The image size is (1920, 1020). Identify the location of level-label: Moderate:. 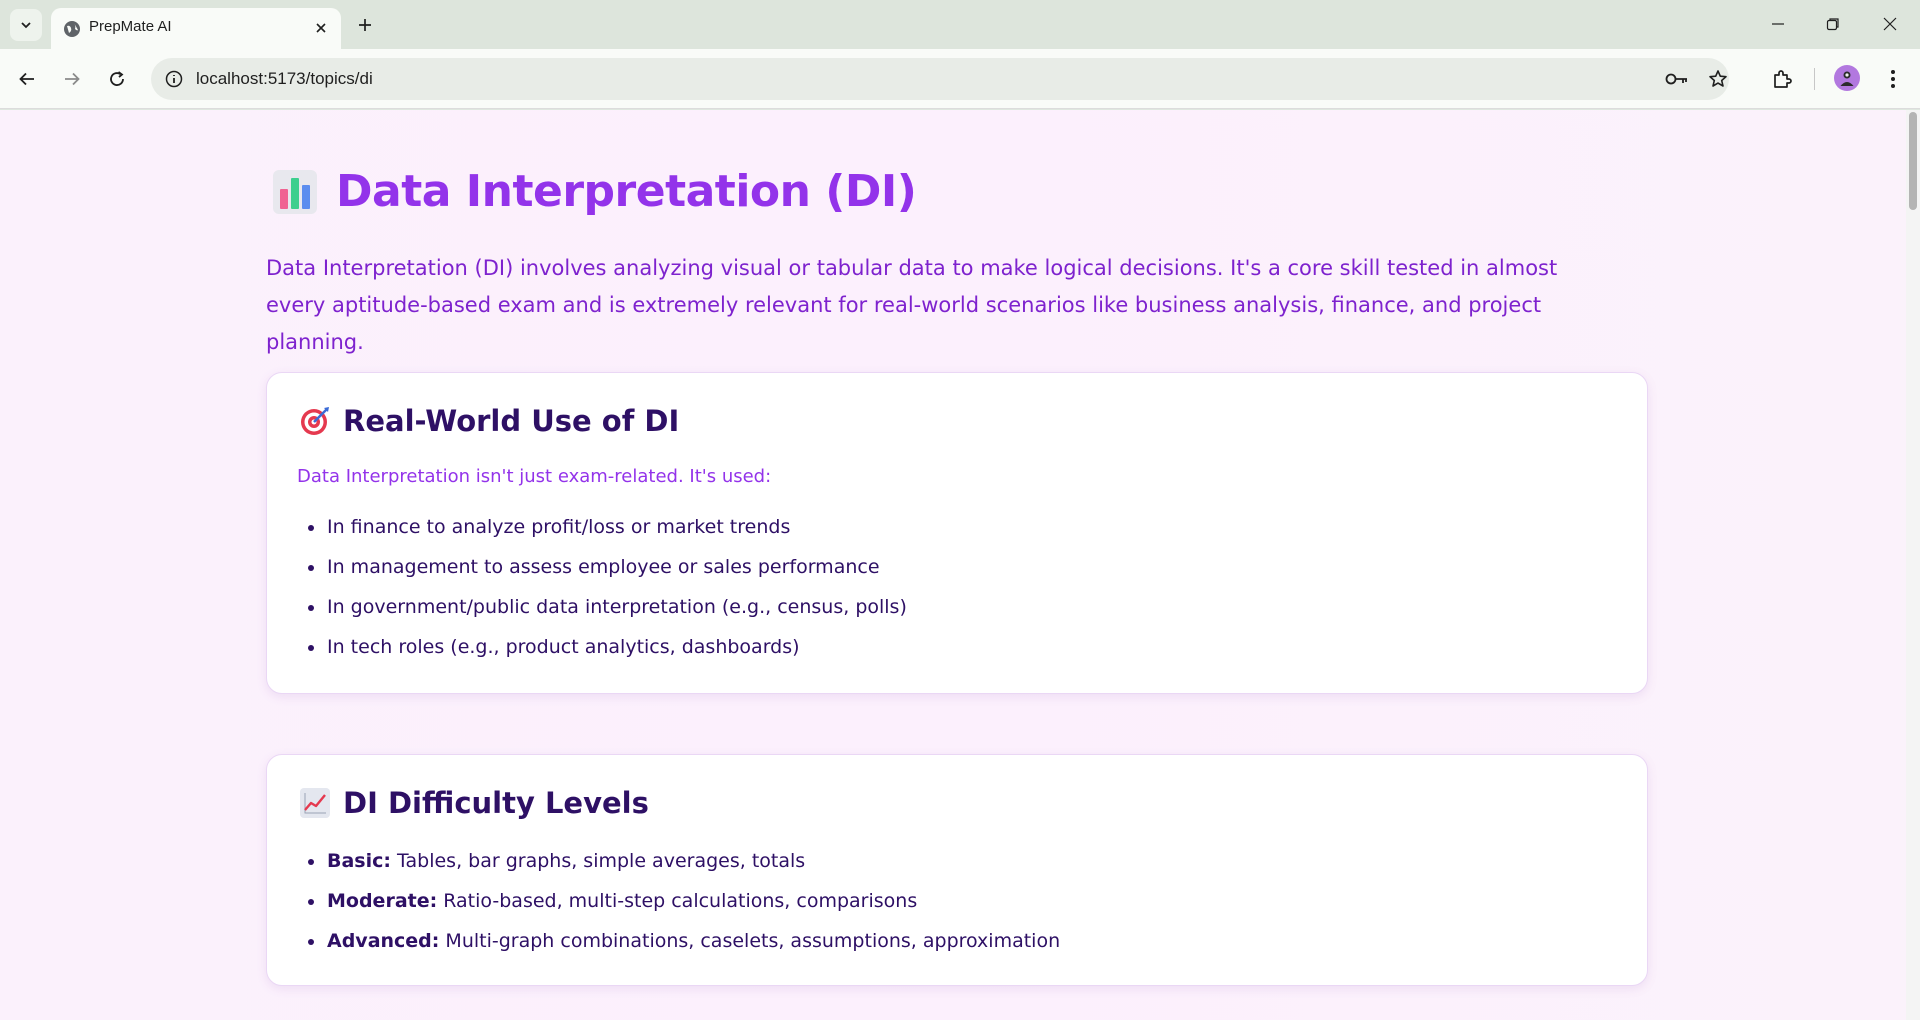
(382, 901).